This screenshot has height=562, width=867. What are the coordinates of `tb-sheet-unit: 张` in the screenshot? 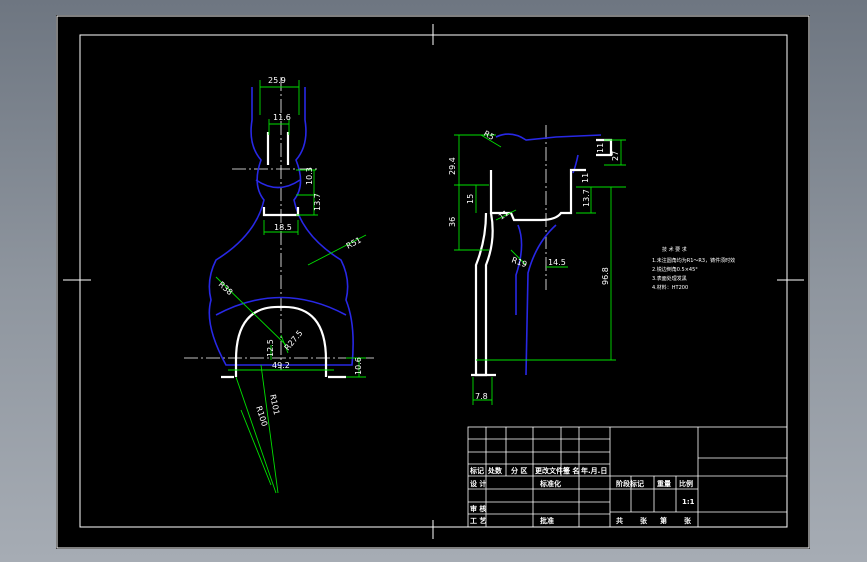 It's located at (688, 520).